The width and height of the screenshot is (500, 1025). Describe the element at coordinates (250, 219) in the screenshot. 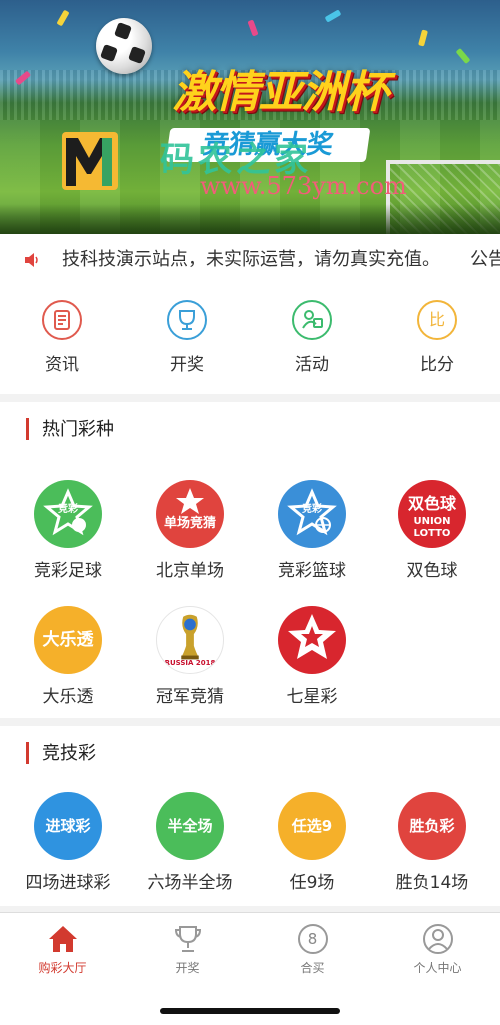

I see `pitch-foreground` at that location.